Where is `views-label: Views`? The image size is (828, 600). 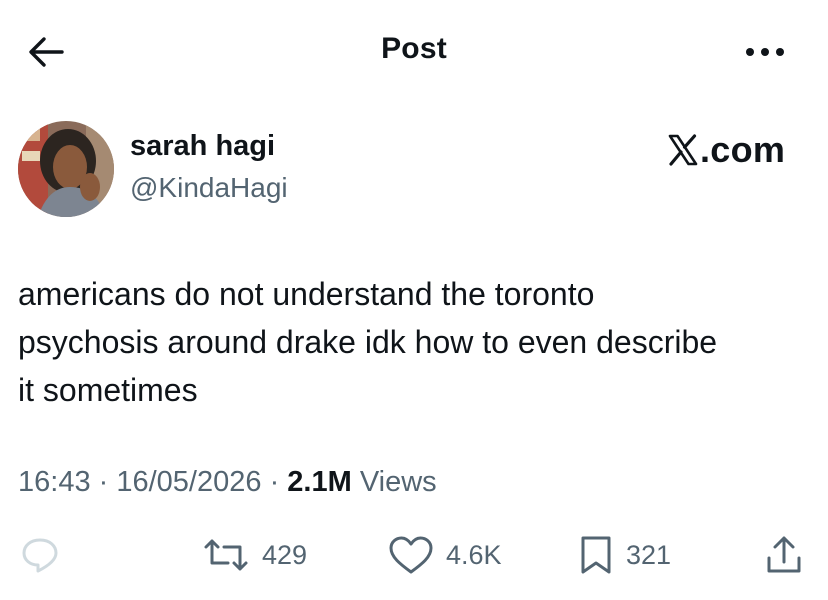
views-label: Views is located at coordinates (394, 482).